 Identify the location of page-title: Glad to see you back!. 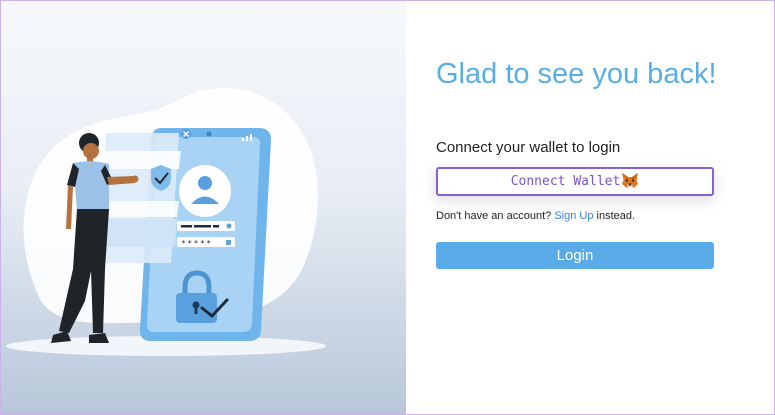
(576, 74).